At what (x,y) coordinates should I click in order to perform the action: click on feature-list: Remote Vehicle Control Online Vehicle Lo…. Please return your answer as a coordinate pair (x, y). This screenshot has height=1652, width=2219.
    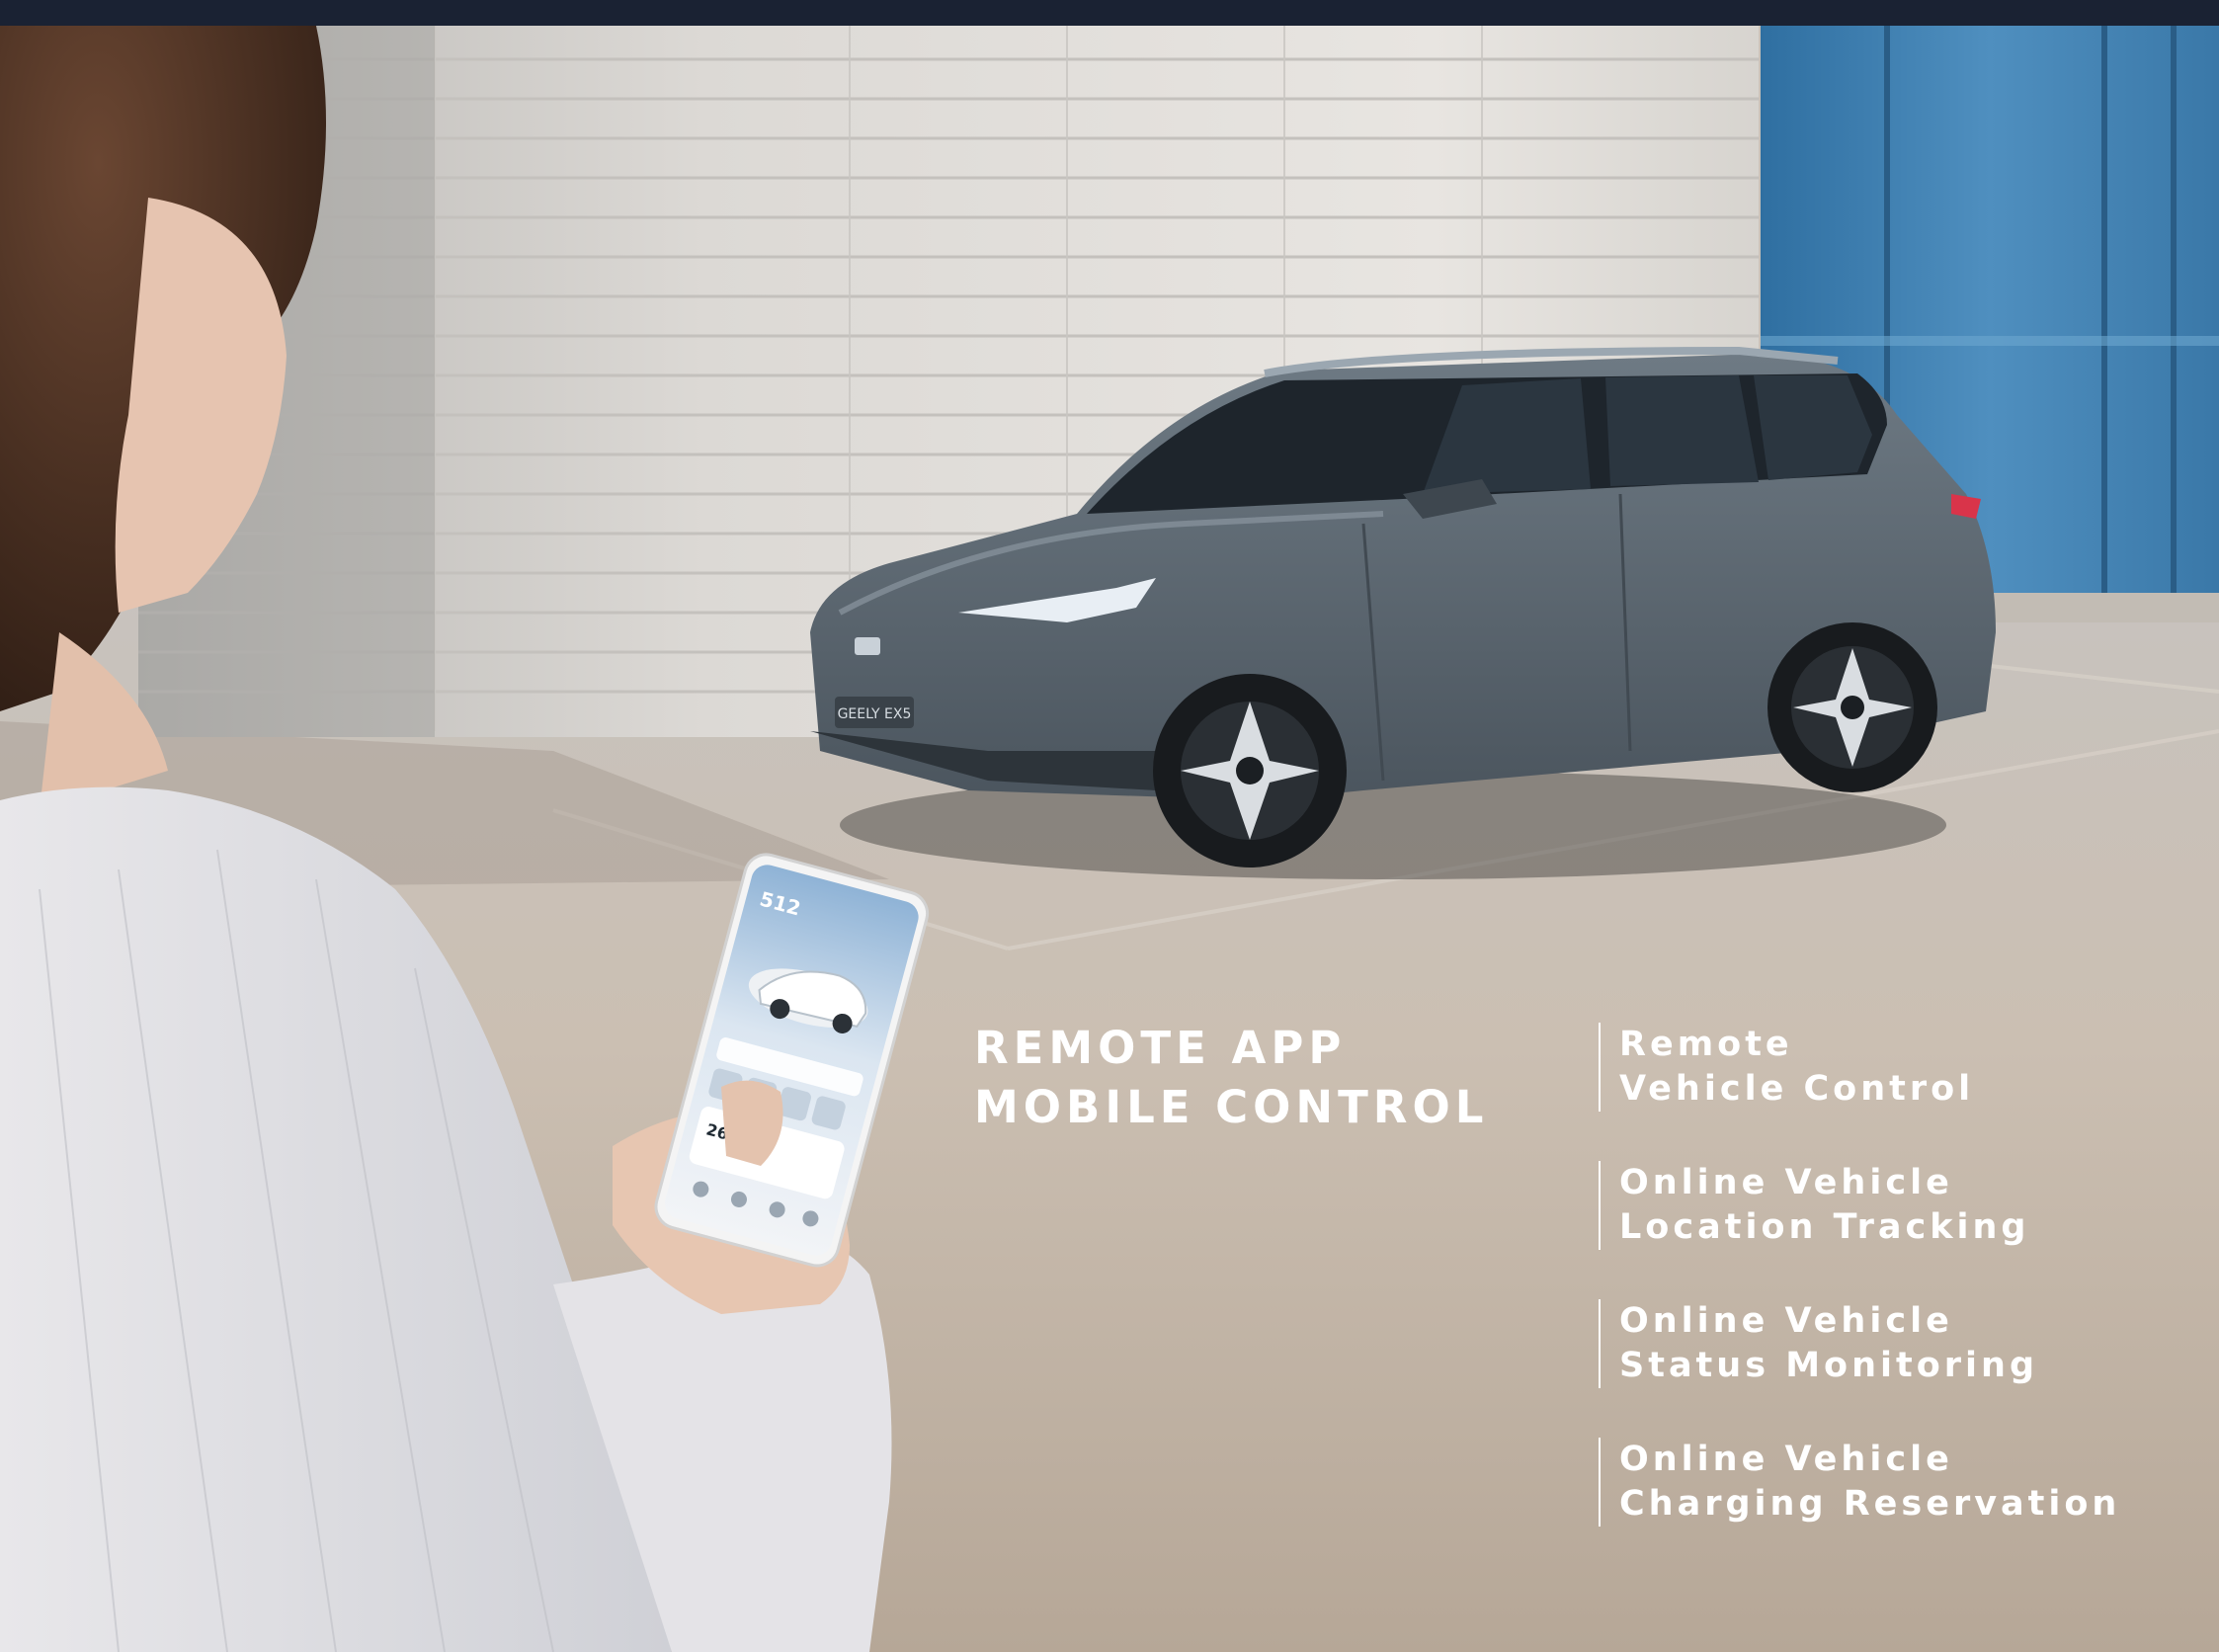
    Looking at the image, I should click on (1895, 1299).